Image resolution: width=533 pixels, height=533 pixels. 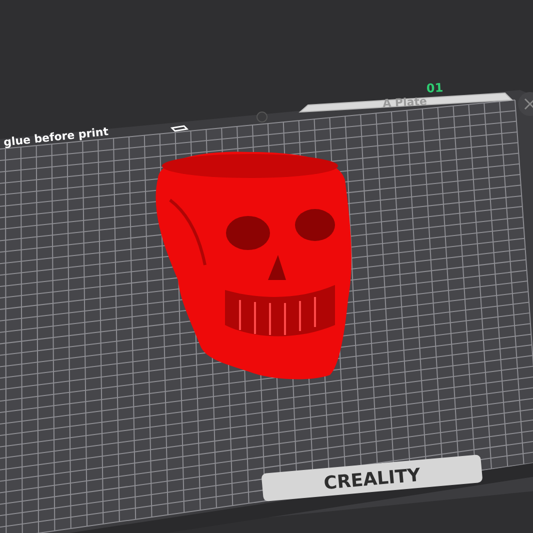 What do you see at coordinates (56, 137) in the screenshot?
I see `plate-hint: glue before print` at bounding box center [56, 137].